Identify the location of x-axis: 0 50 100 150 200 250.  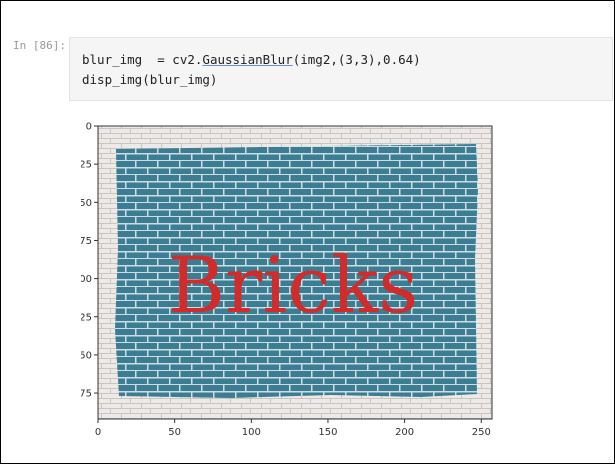
(293, 428).